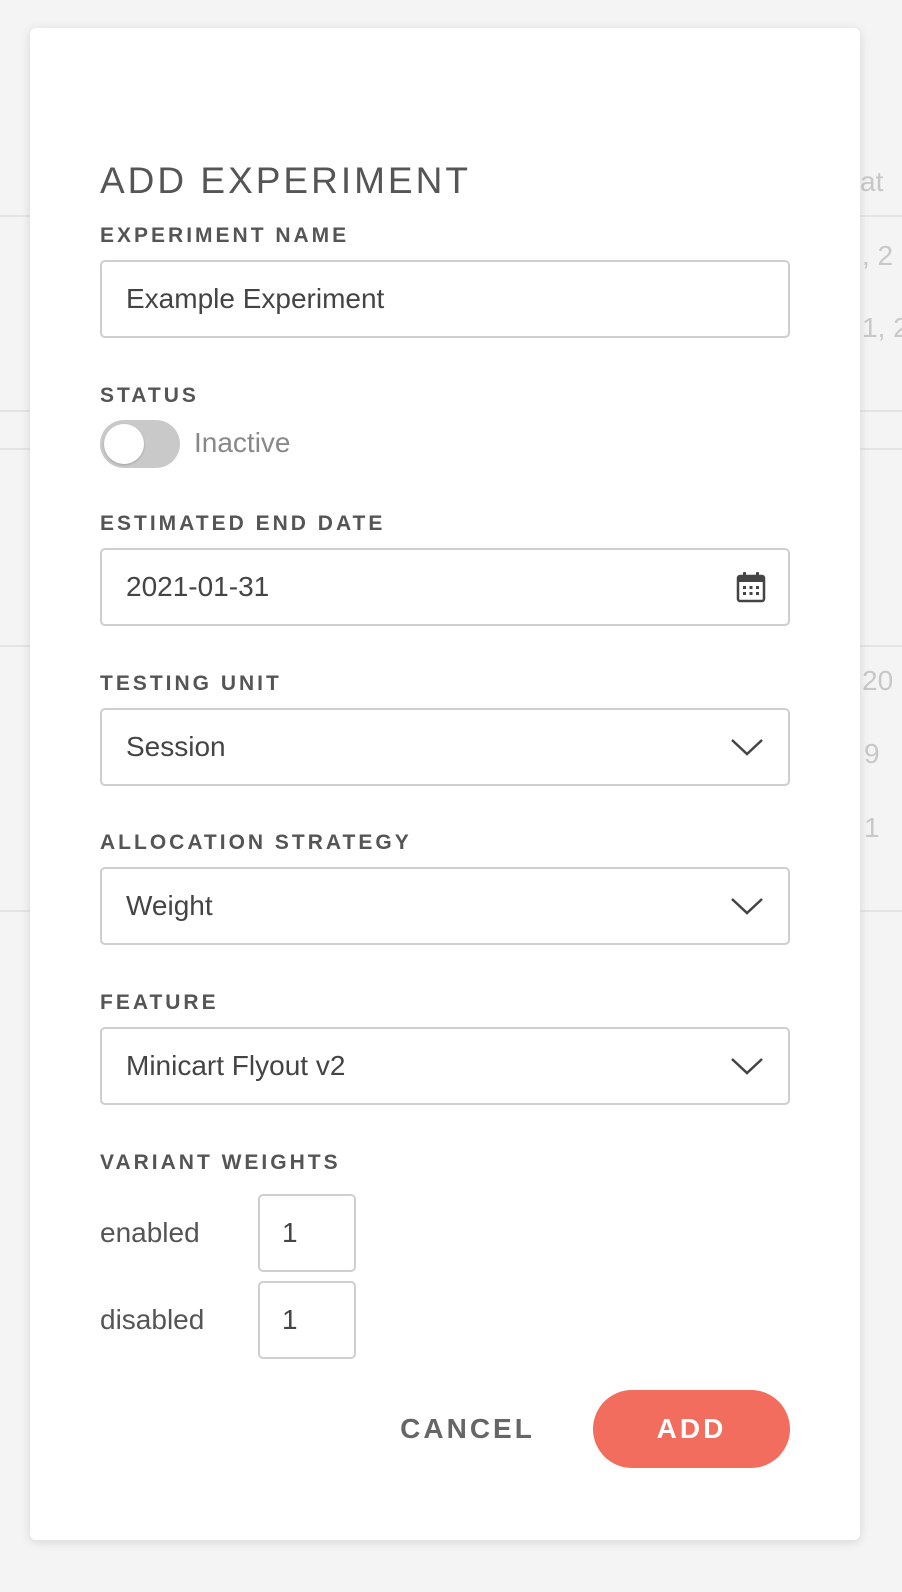 This screenshot has width=902, height=1592. I want to click on testing-unit-select: Session, so click(445, 747).